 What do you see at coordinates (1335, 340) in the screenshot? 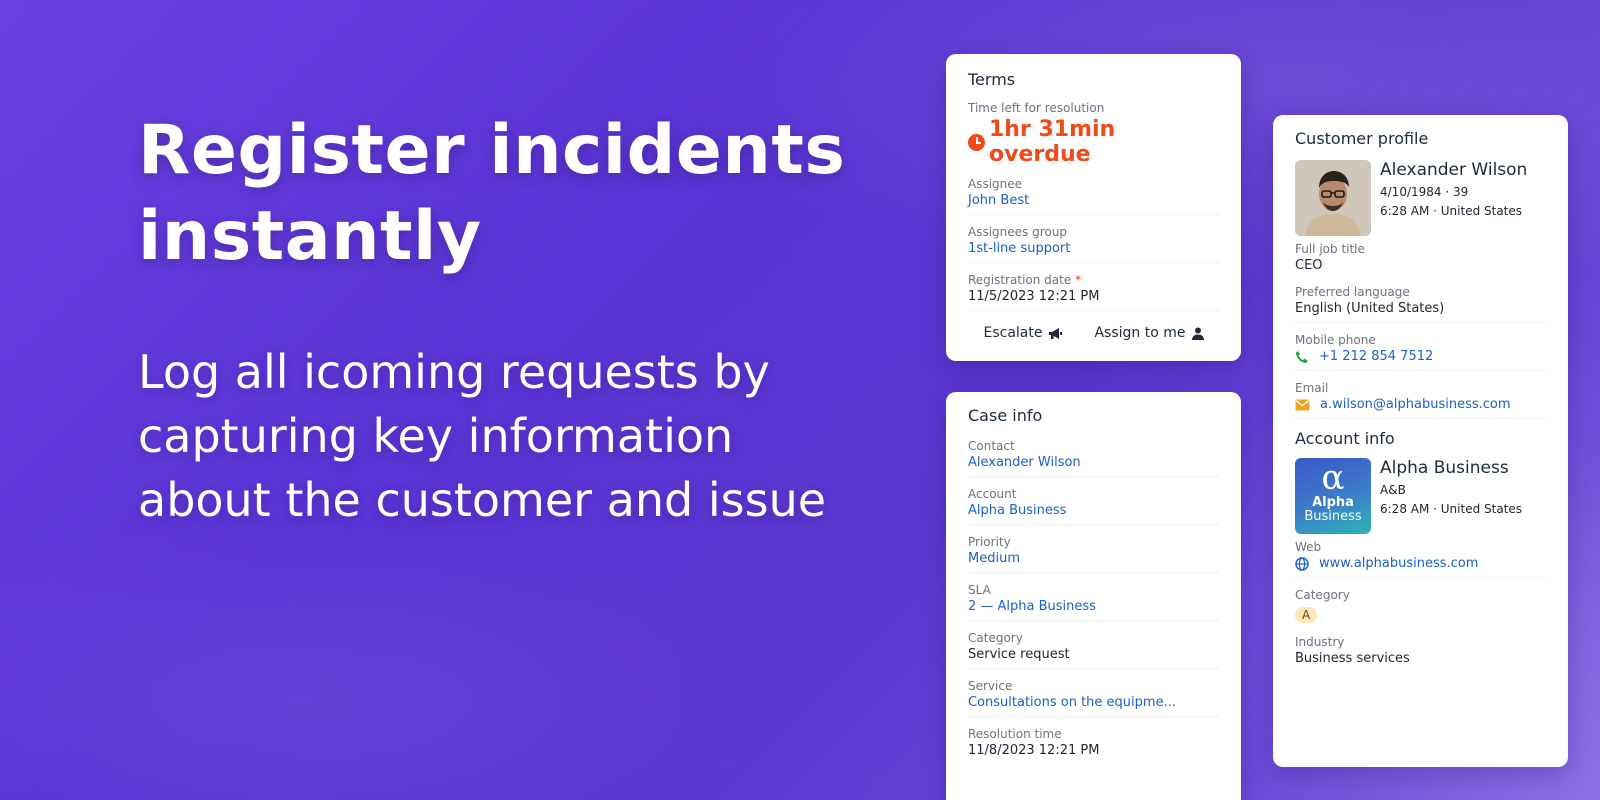
I see `mobile-phone-label: Mobile phone` at bounding box center [1335, 340].